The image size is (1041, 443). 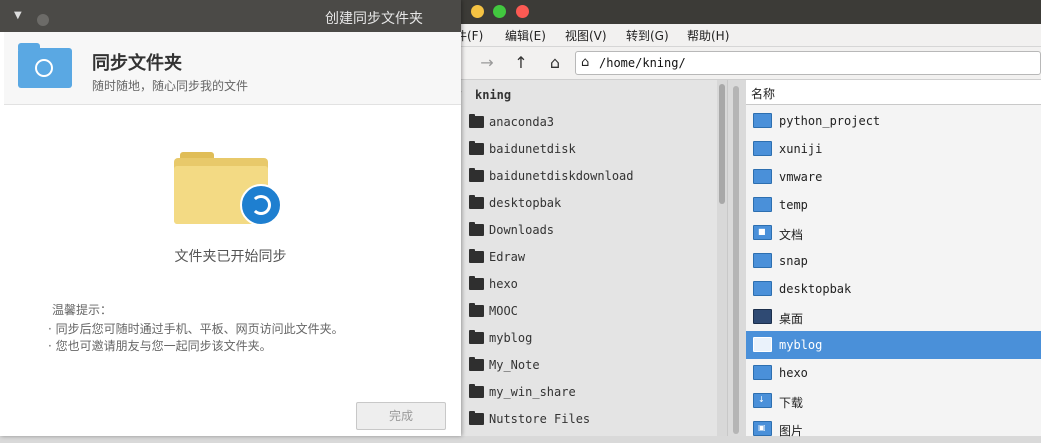 What do you see at coordinates (503, 311) in the screenshot?
I see `tree-item-label: MOOC` at bounding box center [503, 311].